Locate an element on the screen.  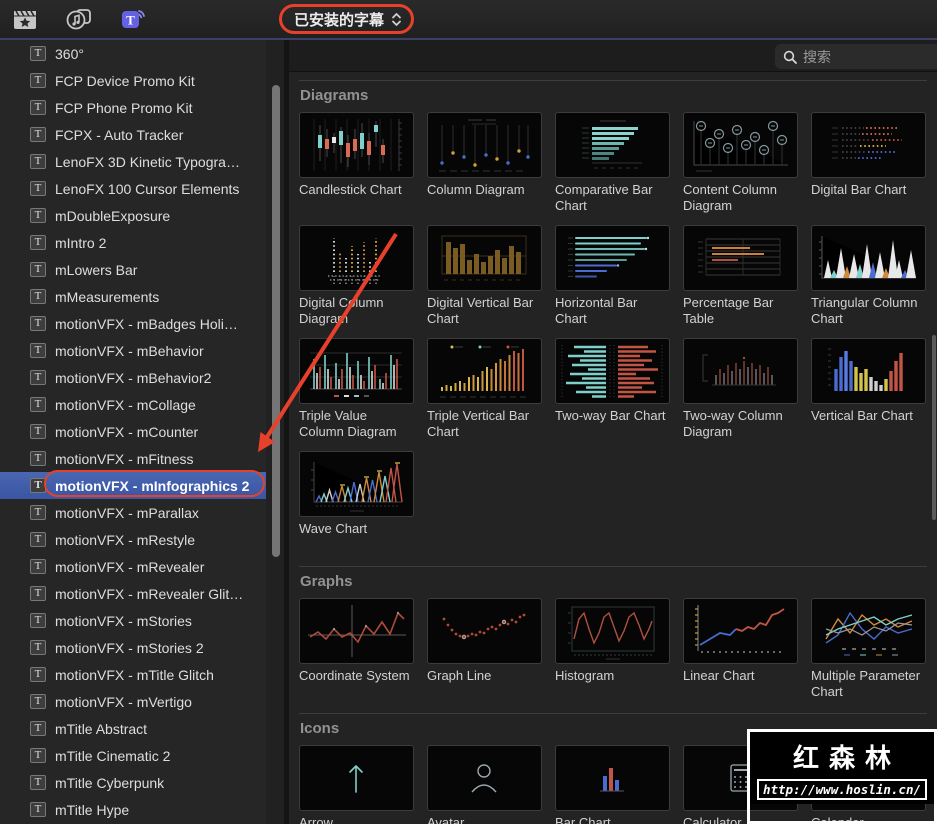
thumb-digital-vertical-bar-chart is located at coordinates (484, 258).